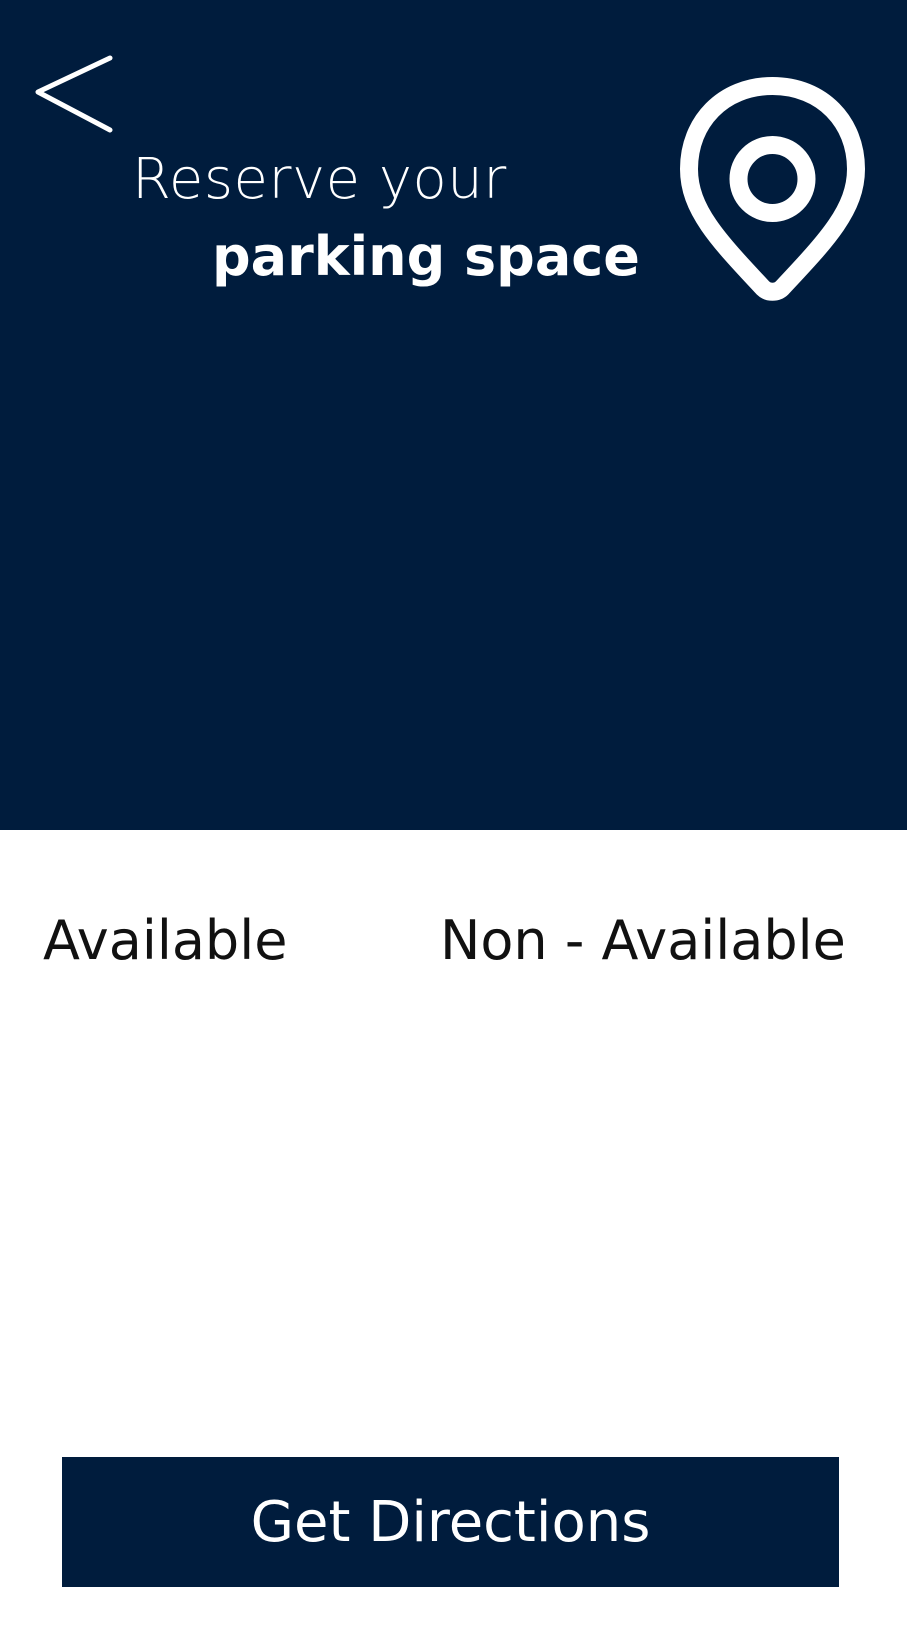  What do you see at coordinates (643, 940) in the screenshot?
I see `legend-non-available-label: Non - Available` at bounding box center [643, 940].